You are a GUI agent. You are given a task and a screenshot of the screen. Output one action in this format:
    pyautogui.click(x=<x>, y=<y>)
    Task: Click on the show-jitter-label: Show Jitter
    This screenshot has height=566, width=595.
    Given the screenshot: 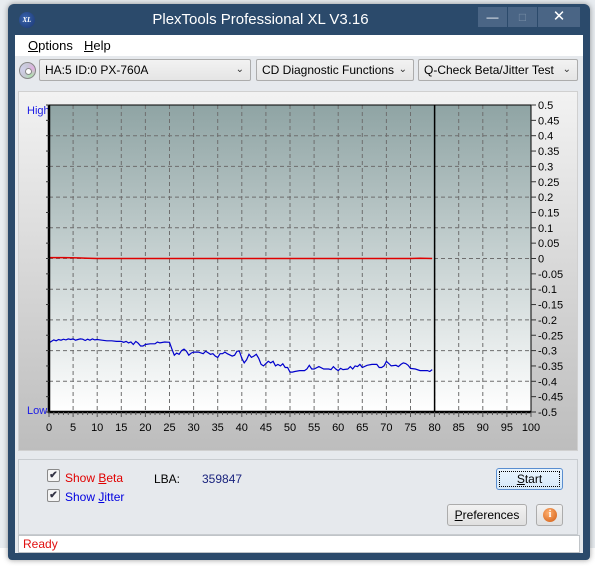 What is the action you would take?
    pyautogui.click(x=94, y=497)
    